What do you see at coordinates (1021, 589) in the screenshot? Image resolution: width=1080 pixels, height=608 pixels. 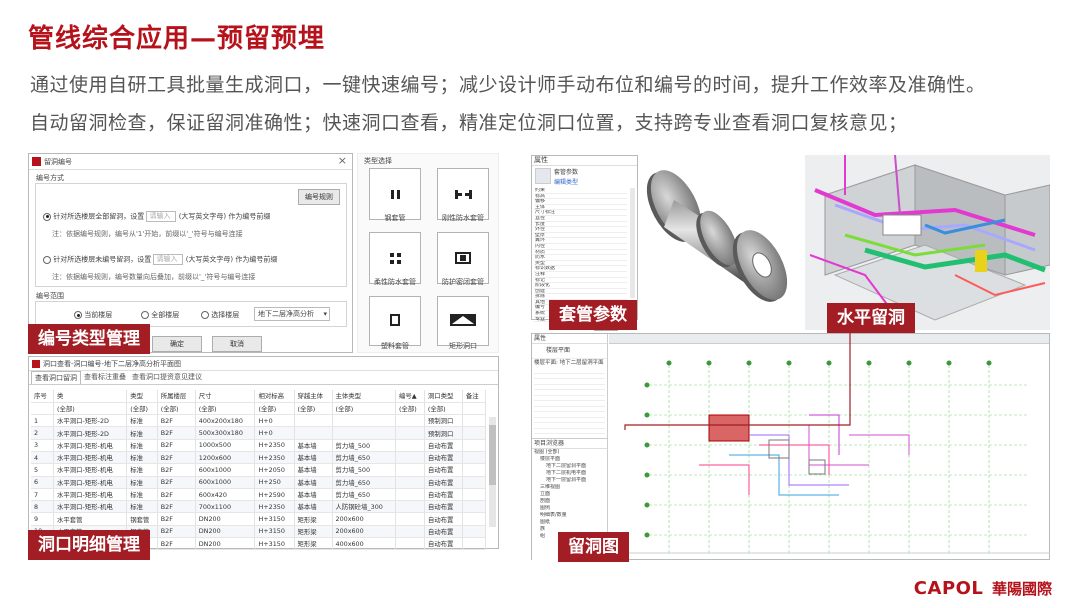 I see `logo-cn: 華陽國際` at bounding box center [1021, 589].